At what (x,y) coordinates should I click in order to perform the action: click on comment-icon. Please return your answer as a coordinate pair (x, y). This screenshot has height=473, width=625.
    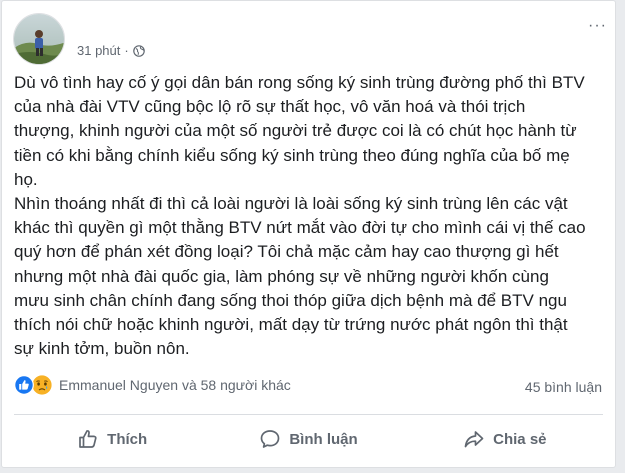
    Looking at the image, I should click on (270, 439).